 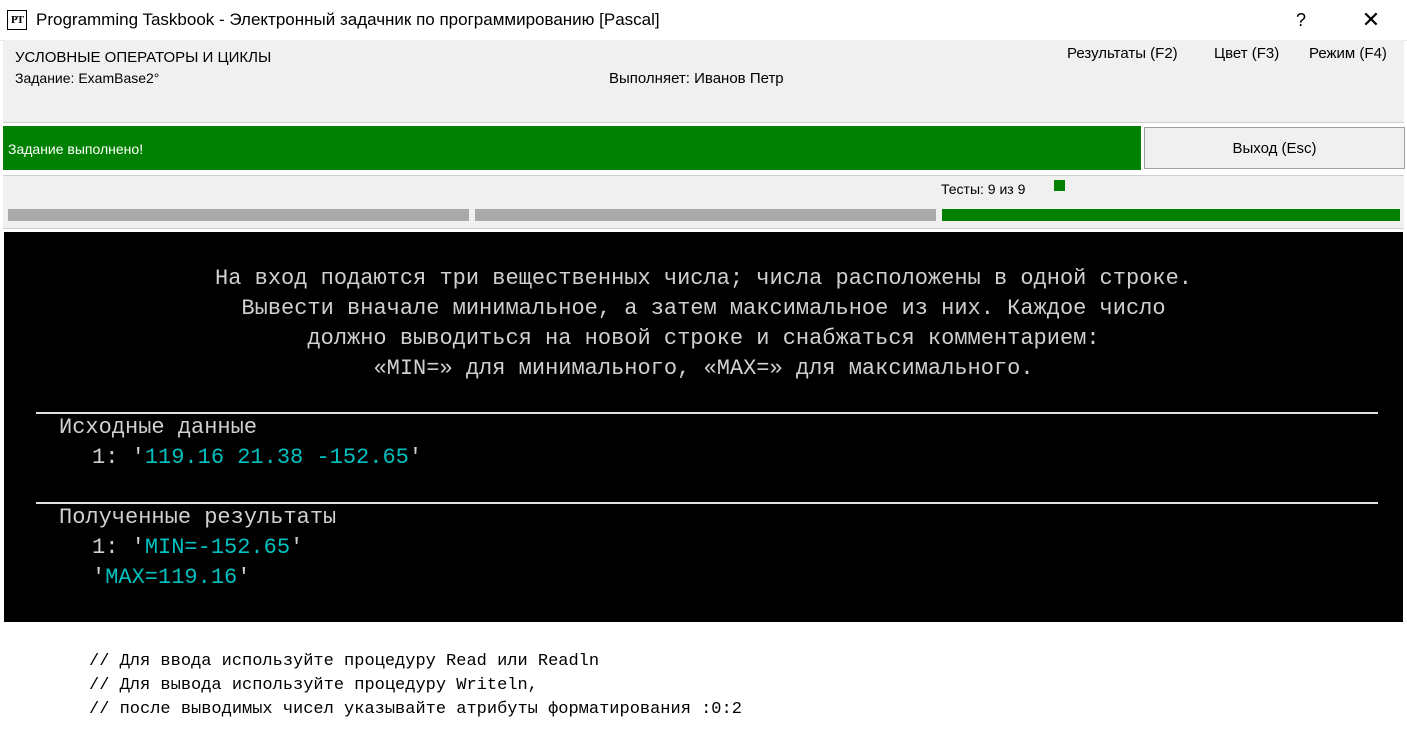 I want to click on close-button: ✕, so click(x=1371, y=20).